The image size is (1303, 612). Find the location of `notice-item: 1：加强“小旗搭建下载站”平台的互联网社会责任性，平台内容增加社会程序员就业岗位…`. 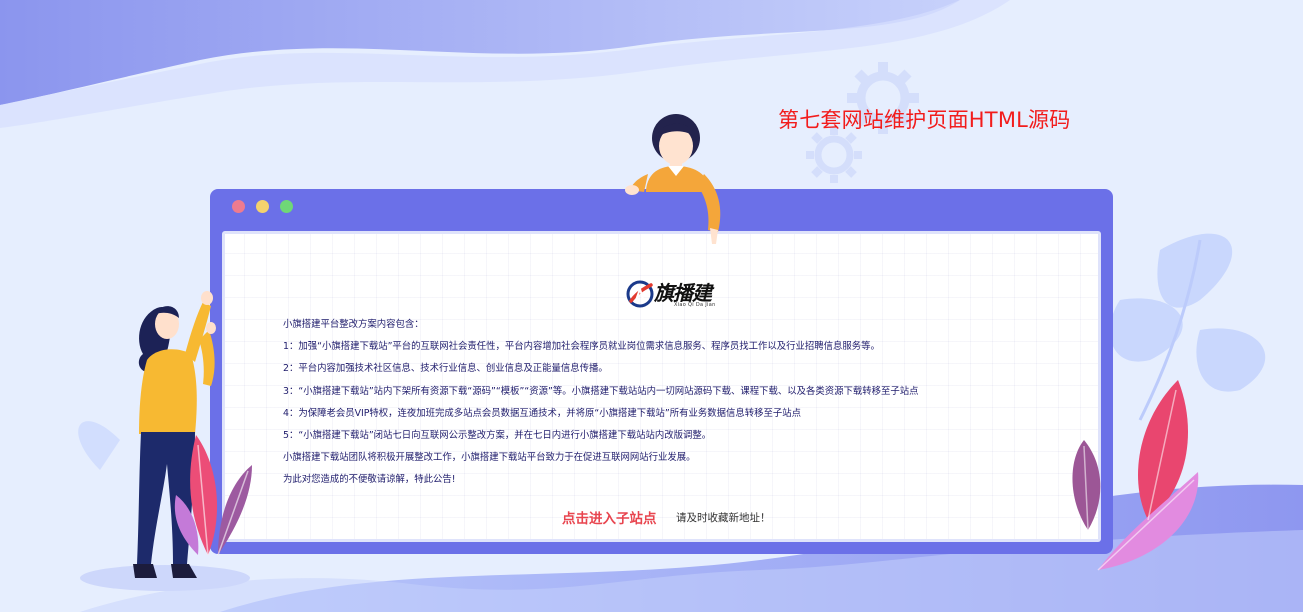

notice-item: 1：加强“小旗搭建下载站”平台的互联网社会责任性，平台内容增加社会程序员就业岗位… is located at coordinates (581, 347).